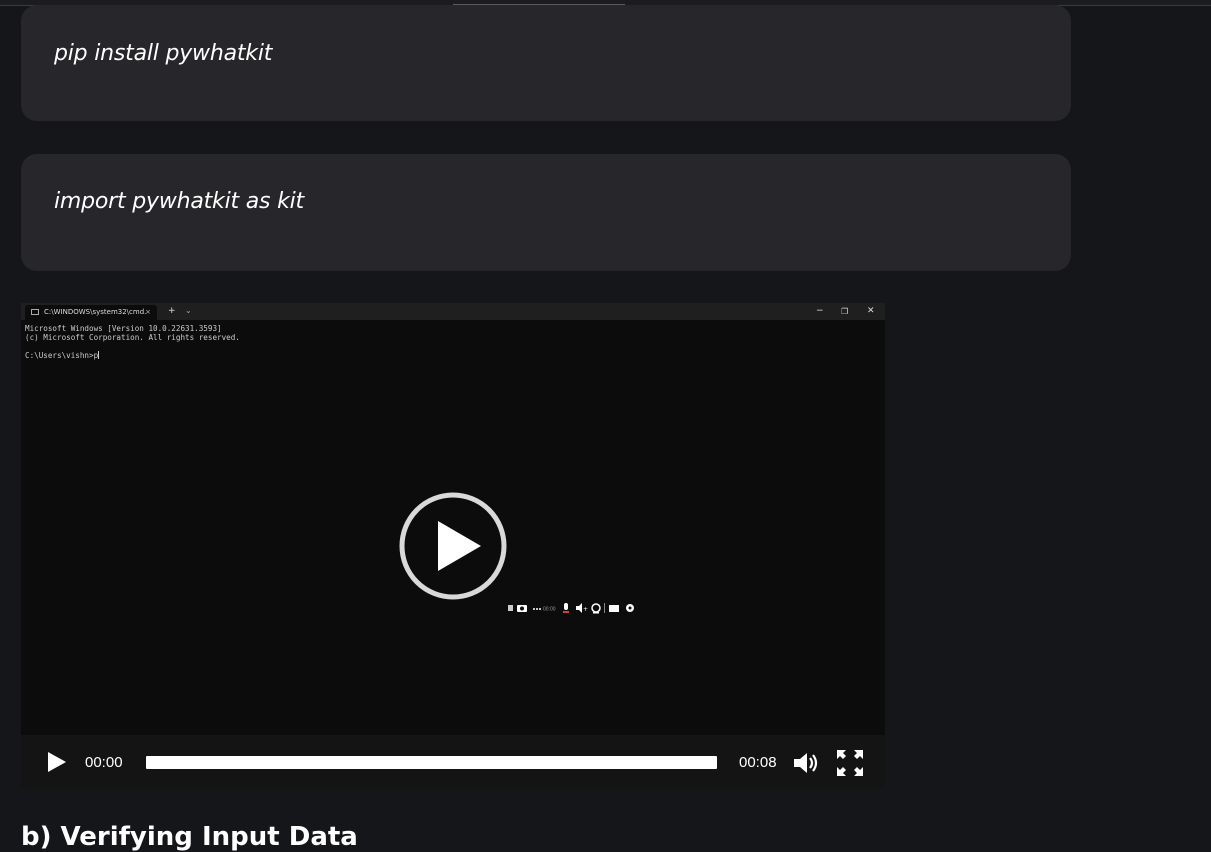 Image resolution: width=1211 pixels, height=852 pixels. I want to click on close-icon: ✕, so click(871, 311).